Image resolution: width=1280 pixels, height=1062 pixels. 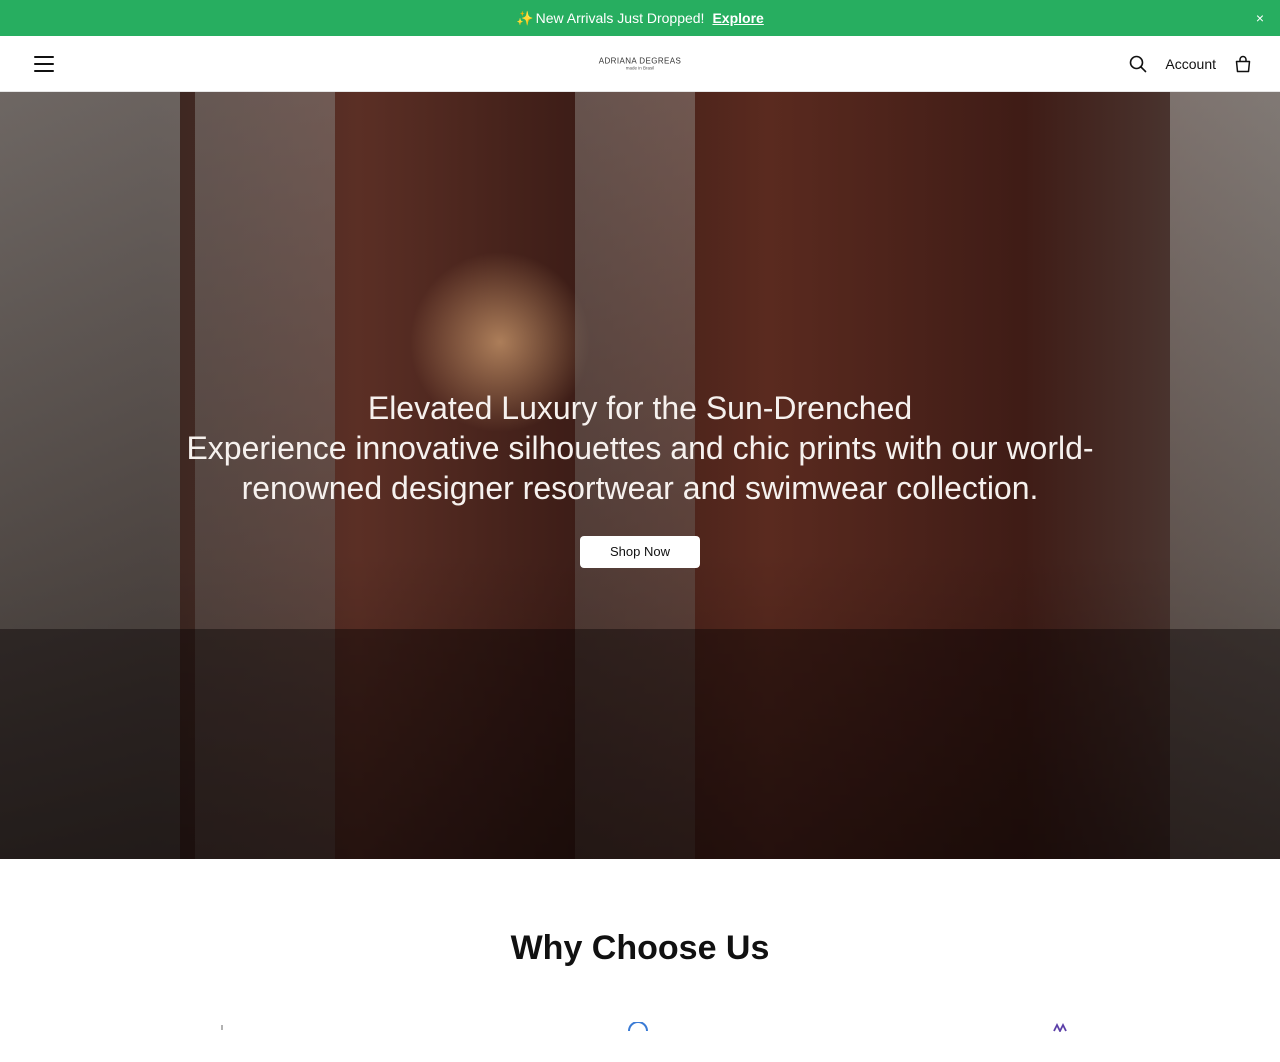 I want to click on menu-icon, so click(x=44, y=63).